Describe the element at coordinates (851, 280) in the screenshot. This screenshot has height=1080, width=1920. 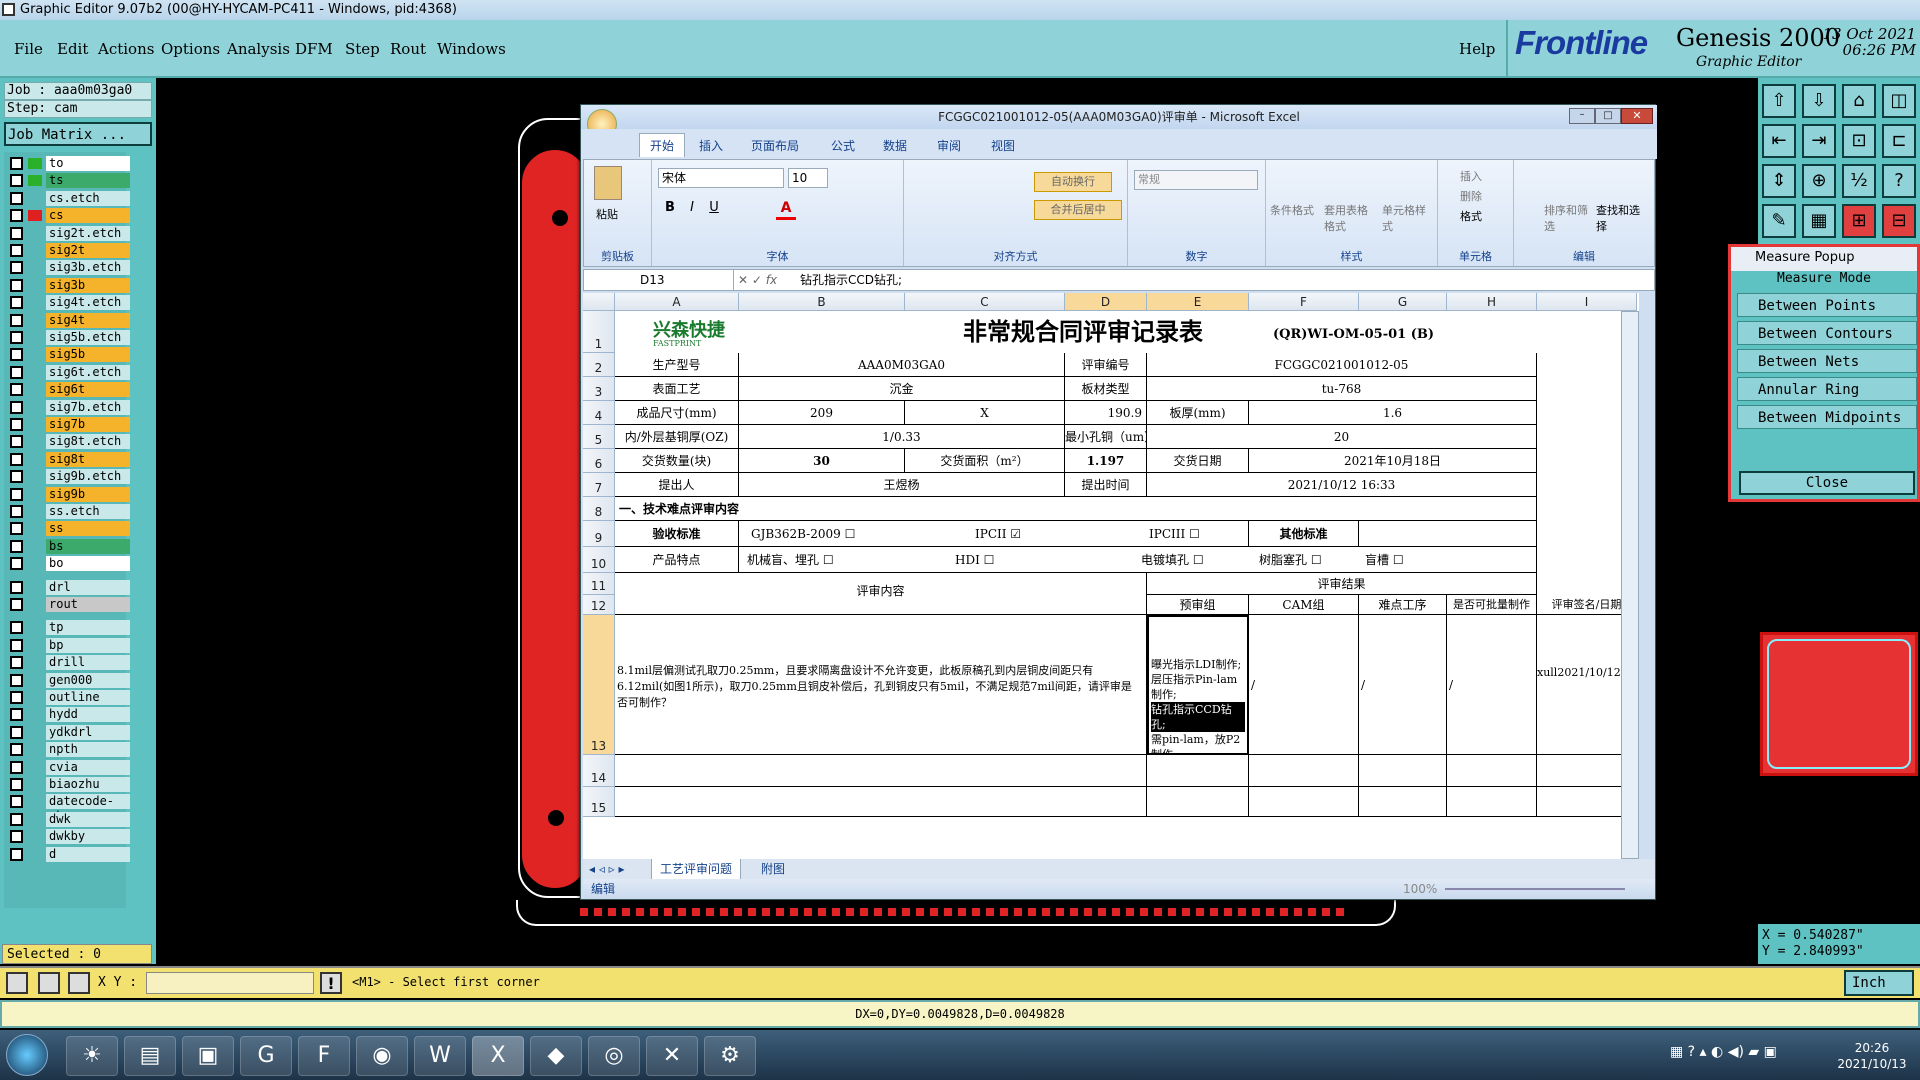
I see `formula-input: 钻孔指示CCD钻孔;` at that location.